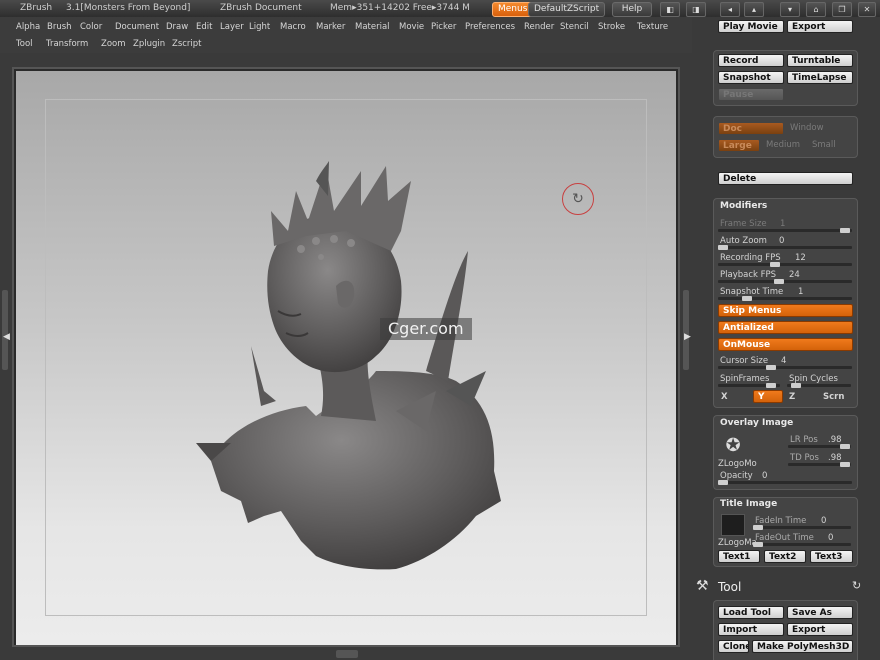  What do you see at coordinates (611, 27) in the screenshot?
I see `menu-stroke: Stroke` at bounding box center [611, 27].